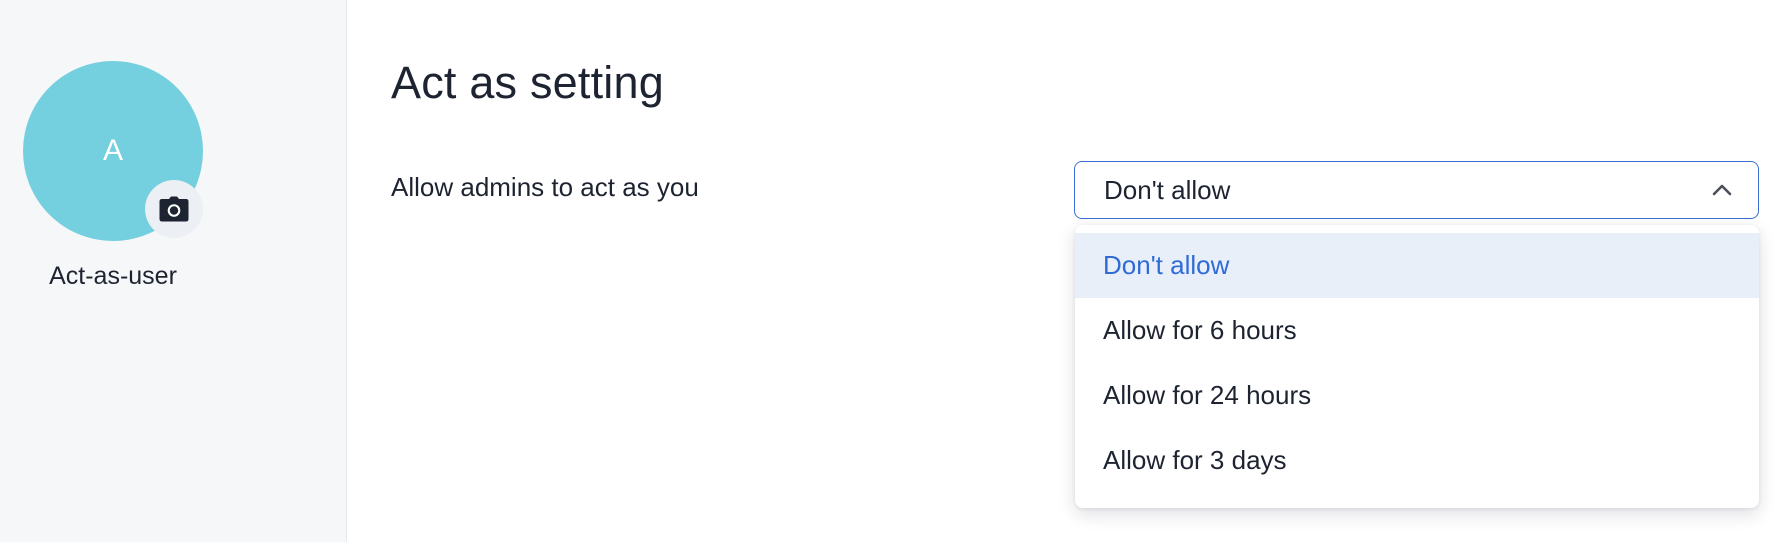 The height and width of the screenshot is (542, 1790). What do you see at coordinates (527, 82) in the screenshot?
I see `page-title: Act as setting` at bounding box center [527, 82].